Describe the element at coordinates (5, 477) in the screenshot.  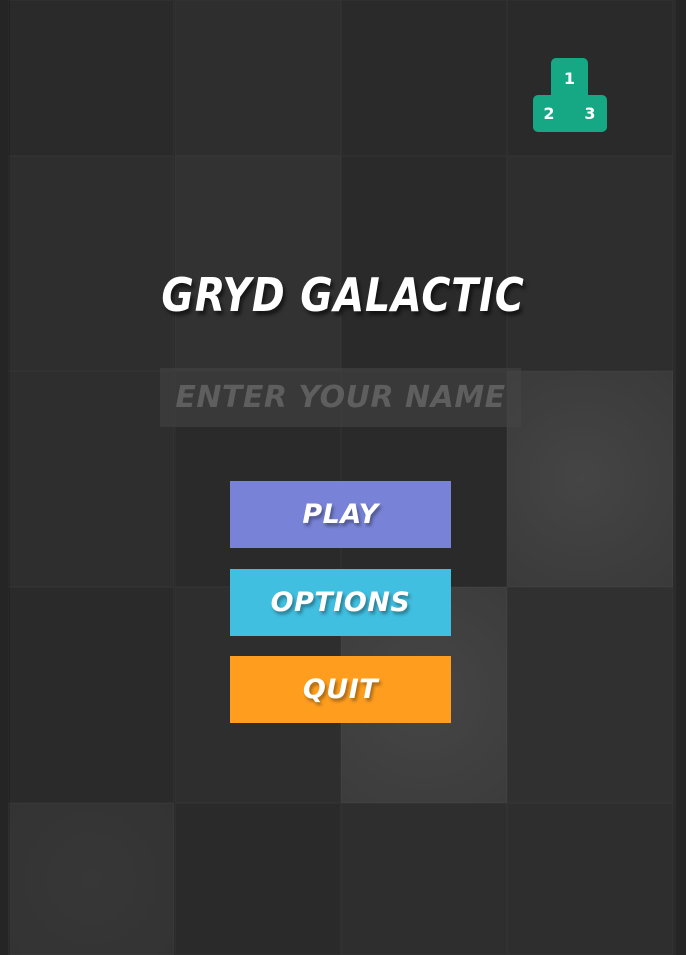
I see `left-edge-shade` at that location.